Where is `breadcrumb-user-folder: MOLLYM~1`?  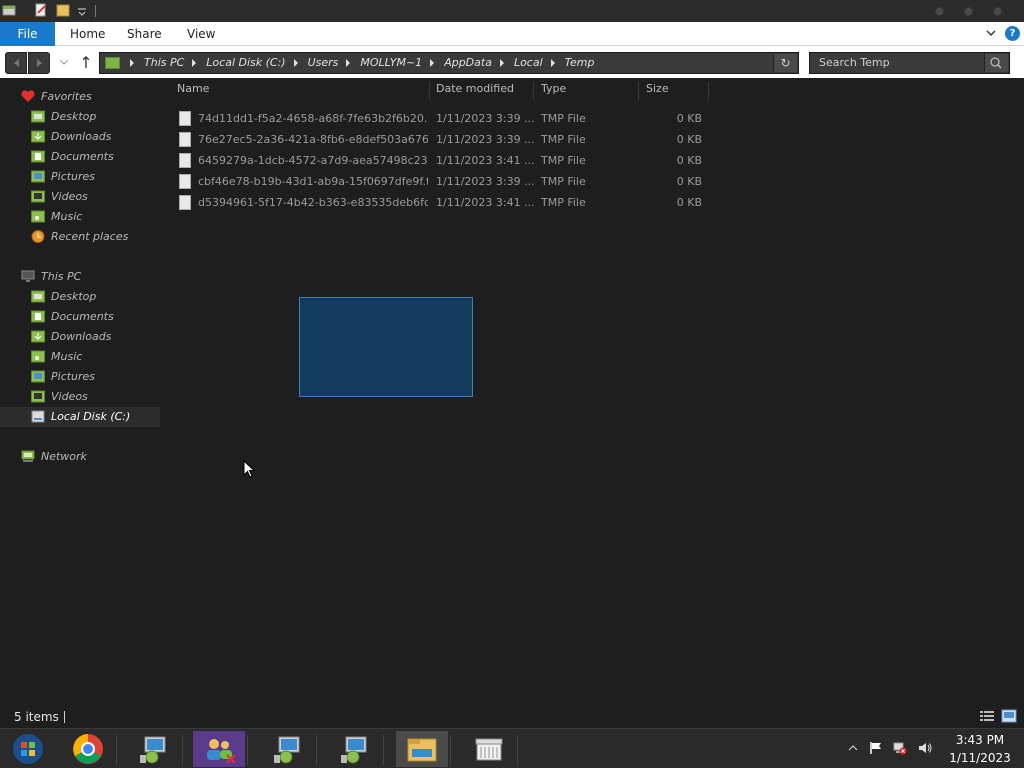 breadcrumb-user-folder: MOLLYM~1 is located at coordinates (391, 63).